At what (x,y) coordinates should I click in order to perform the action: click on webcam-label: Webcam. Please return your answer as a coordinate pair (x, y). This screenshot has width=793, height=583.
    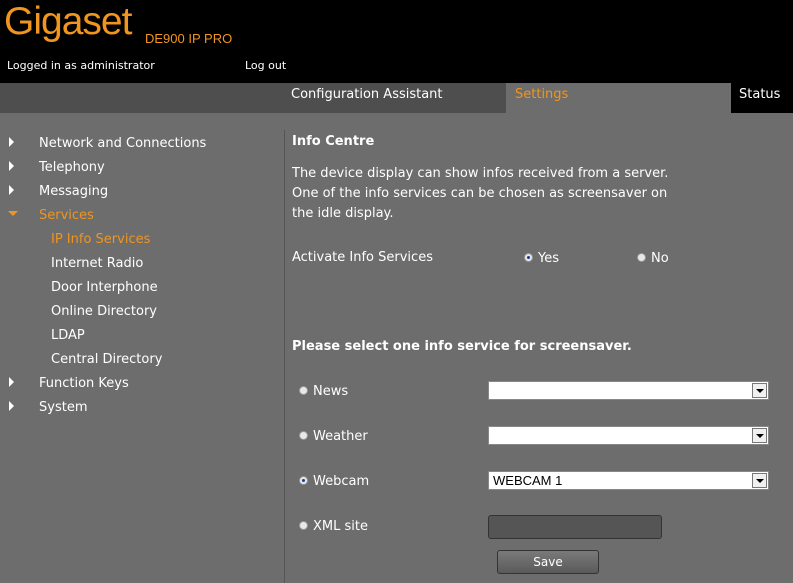
    Looking at the image, I should click on (341, 481).